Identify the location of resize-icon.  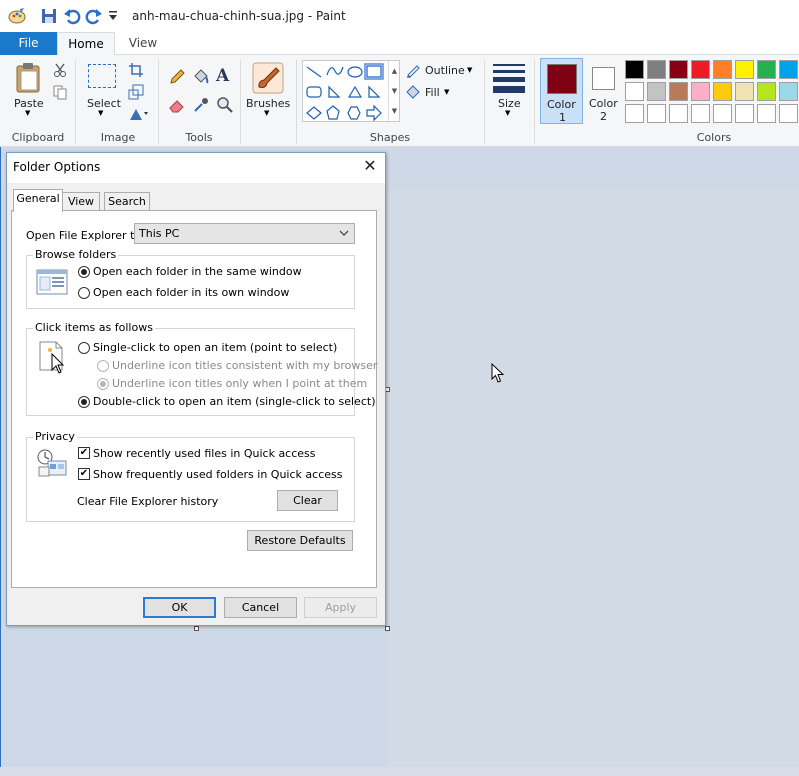
(136, 92).